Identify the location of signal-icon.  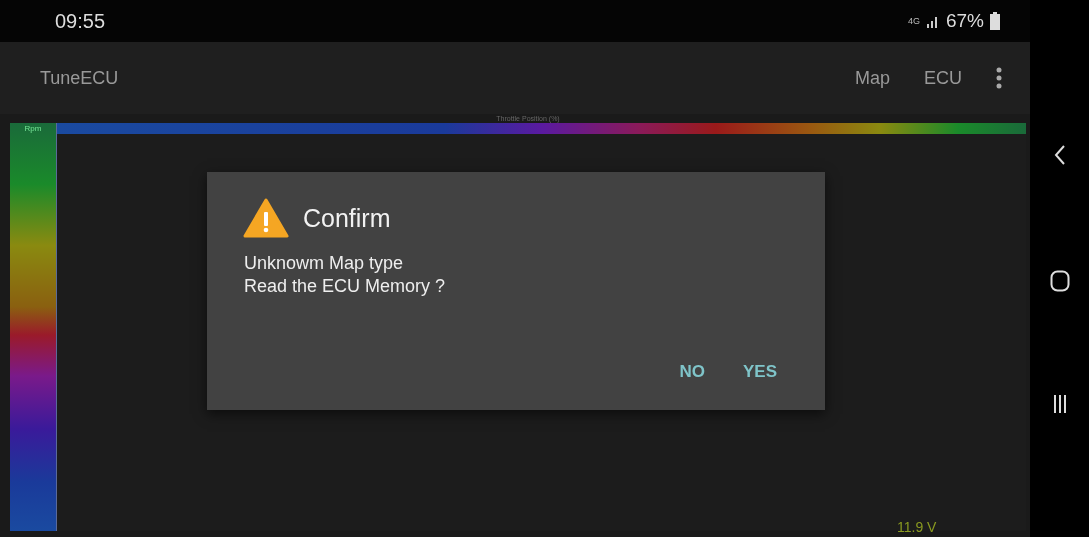
(932, 21).